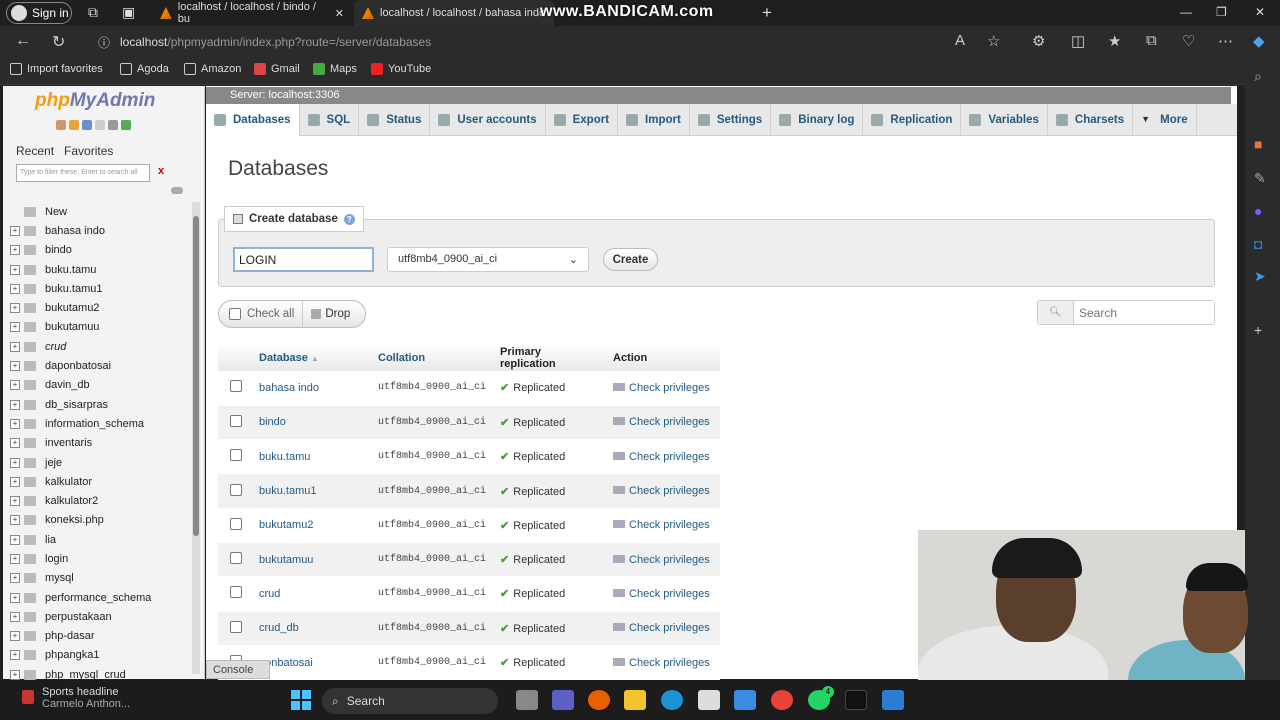 This screenshot has height=720, width=1280. Describe the element at coordinates (993, 41) in the screenshot. I see `favorite-star-icon: ☆` at that location.